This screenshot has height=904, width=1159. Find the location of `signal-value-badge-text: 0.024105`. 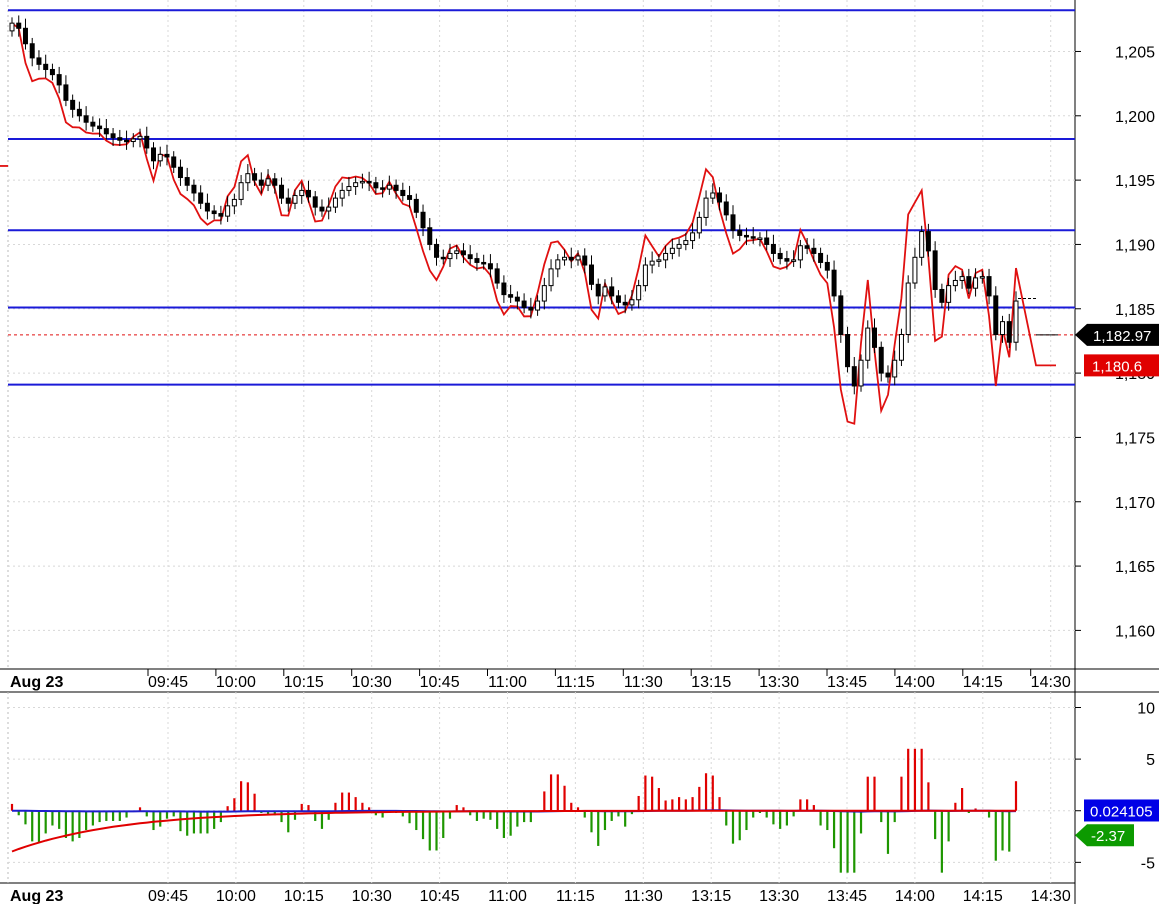

signal-value-badge-text: 0.024105 is located at coordinates (1121, 811).